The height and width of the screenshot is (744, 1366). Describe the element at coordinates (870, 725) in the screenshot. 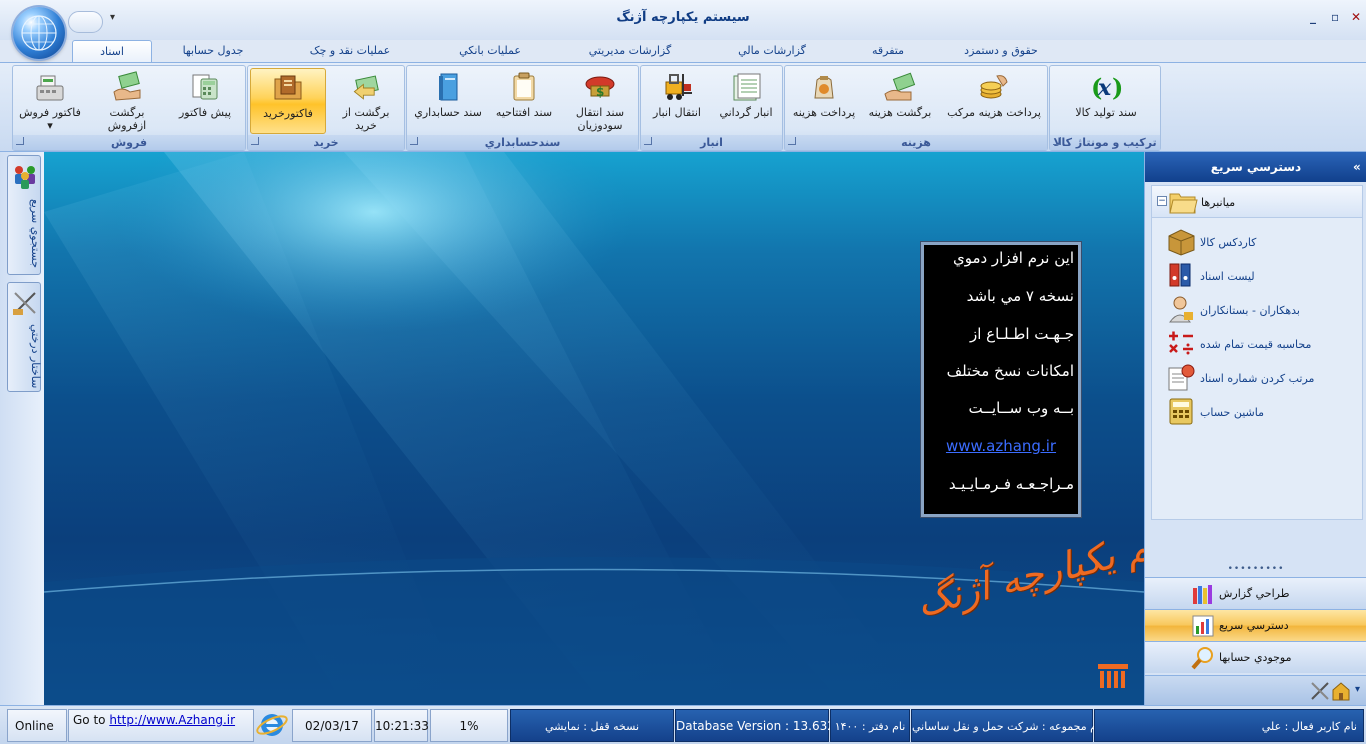

I see `office-name-cell: نام دفتر : ۱۴۰۰` at that location.